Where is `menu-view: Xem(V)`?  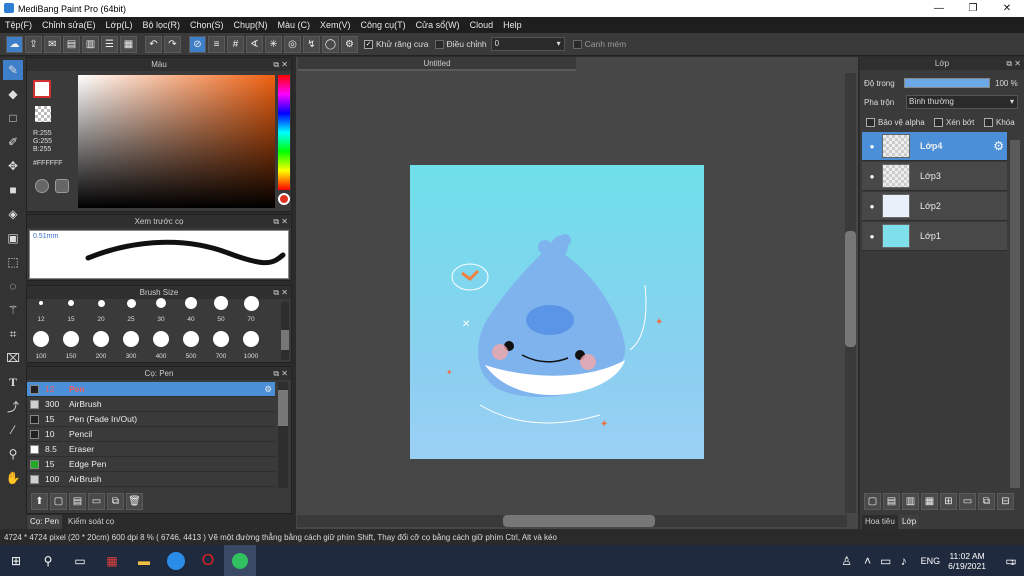
menu-view: Xem(V) is located at coordinates (335, 25).